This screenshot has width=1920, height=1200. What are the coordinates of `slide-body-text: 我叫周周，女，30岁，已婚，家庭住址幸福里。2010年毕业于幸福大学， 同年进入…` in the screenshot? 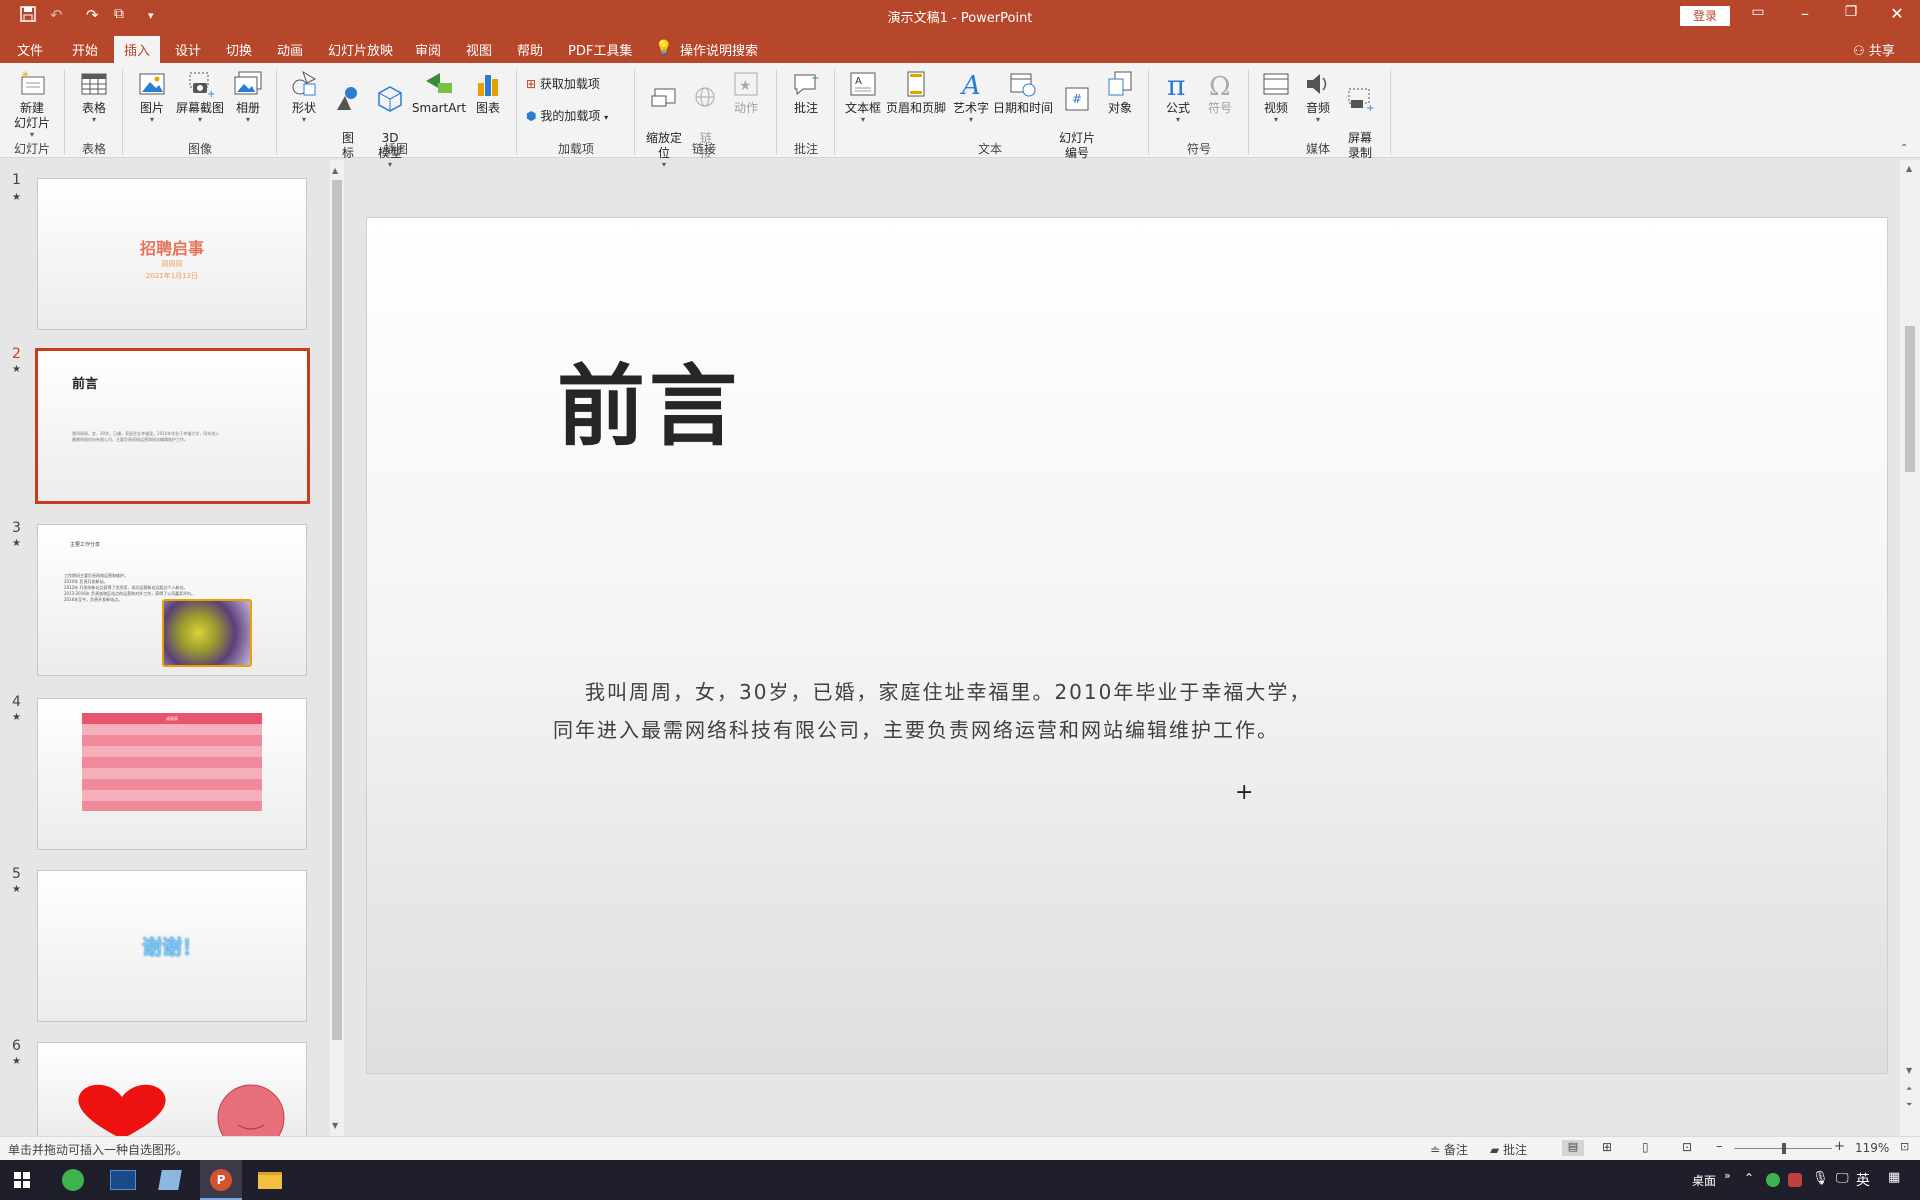 It's located at (988, 711).